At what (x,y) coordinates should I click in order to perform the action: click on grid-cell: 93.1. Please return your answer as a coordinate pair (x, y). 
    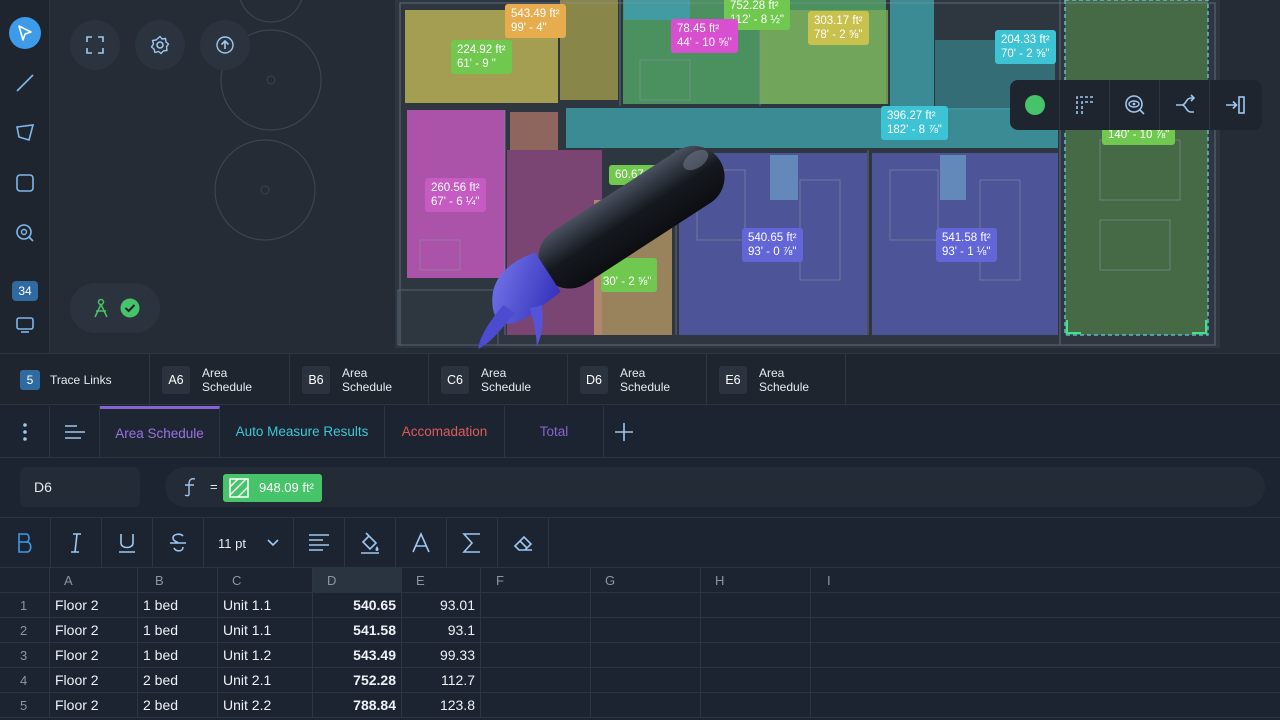
    Looking at the image, I should click on (441, 630).